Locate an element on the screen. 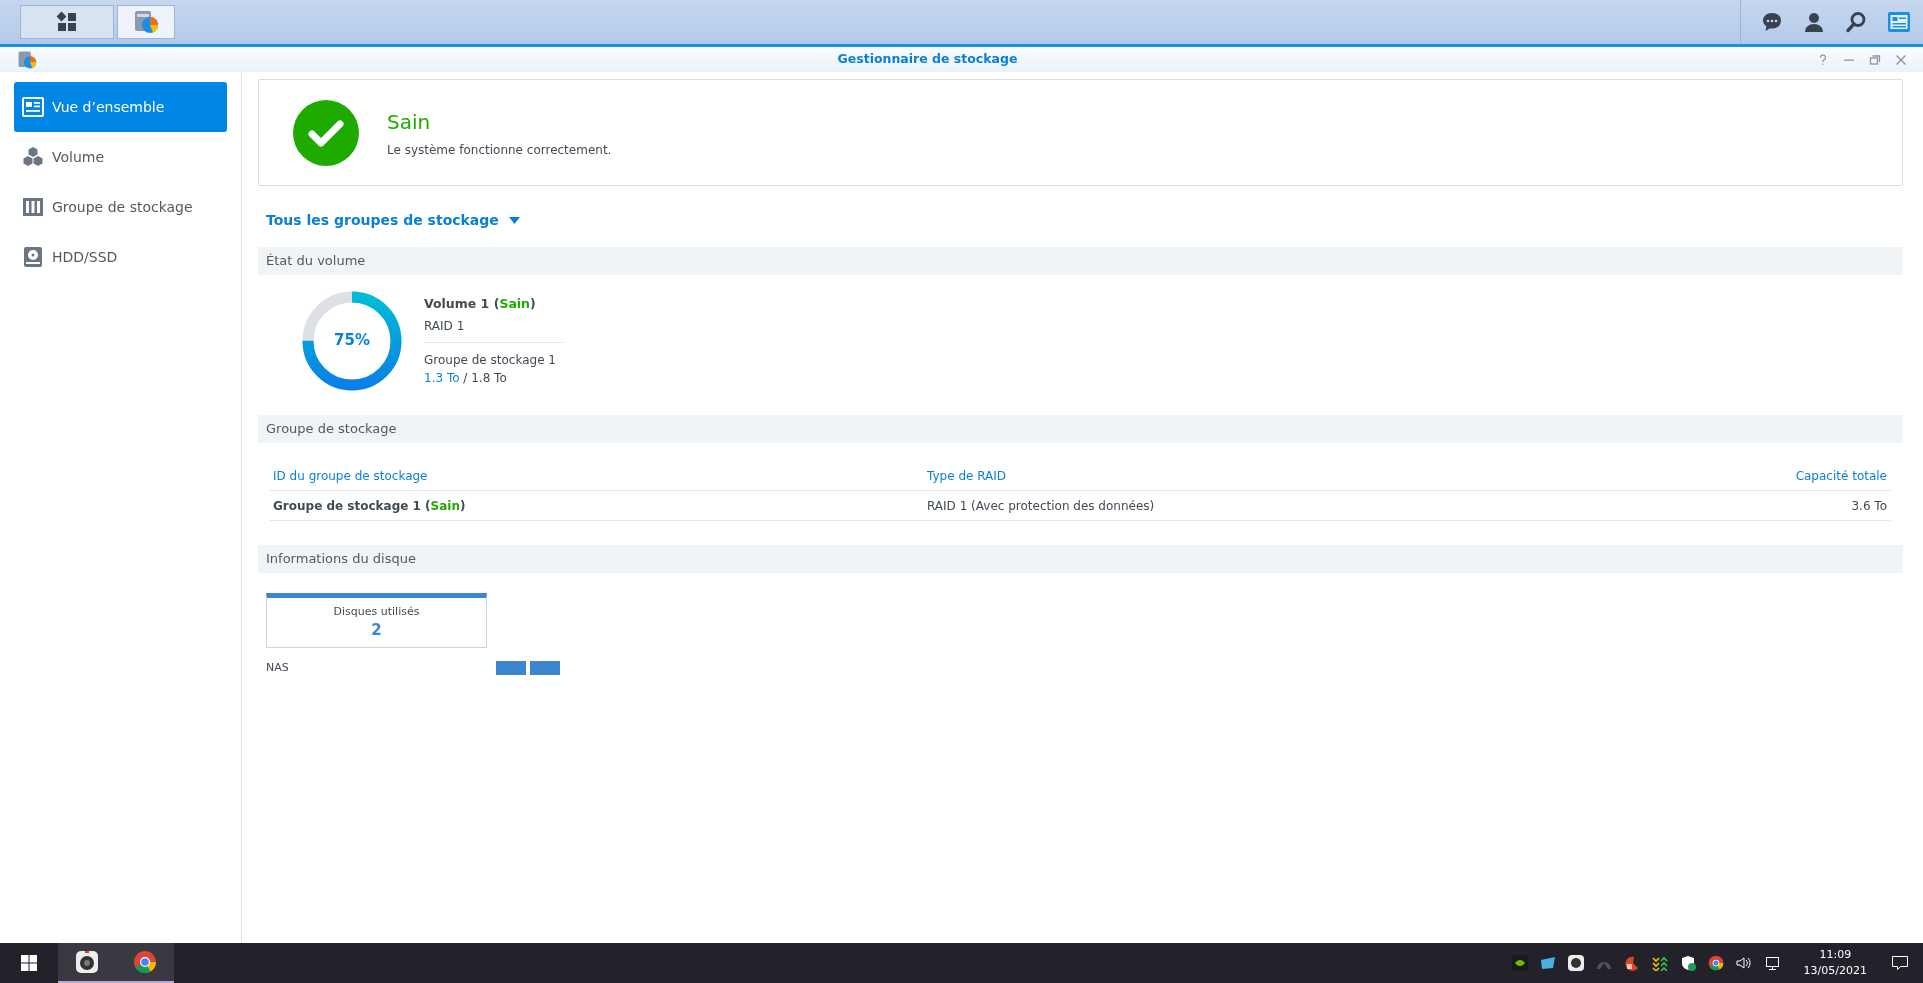 The width and height of the screenshot is (1923, 983). disks-used-label: Disques utilisés is located at coordinates (376, 612).